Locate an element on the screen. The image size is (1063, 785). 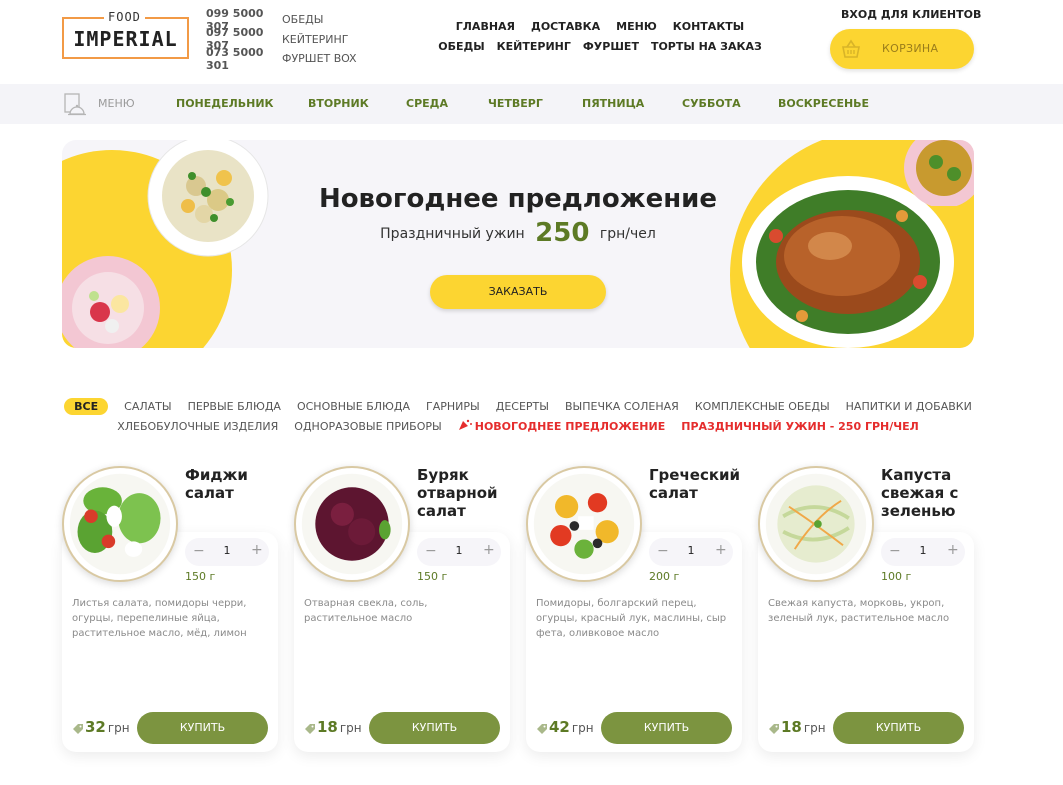
price-value: 18 is located at coordinates (327, 727).